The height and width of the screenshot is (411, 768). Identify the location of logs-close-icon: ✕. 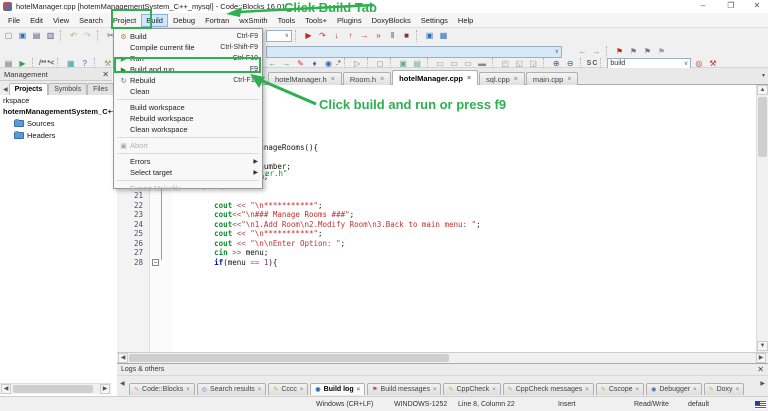
(760, 369).